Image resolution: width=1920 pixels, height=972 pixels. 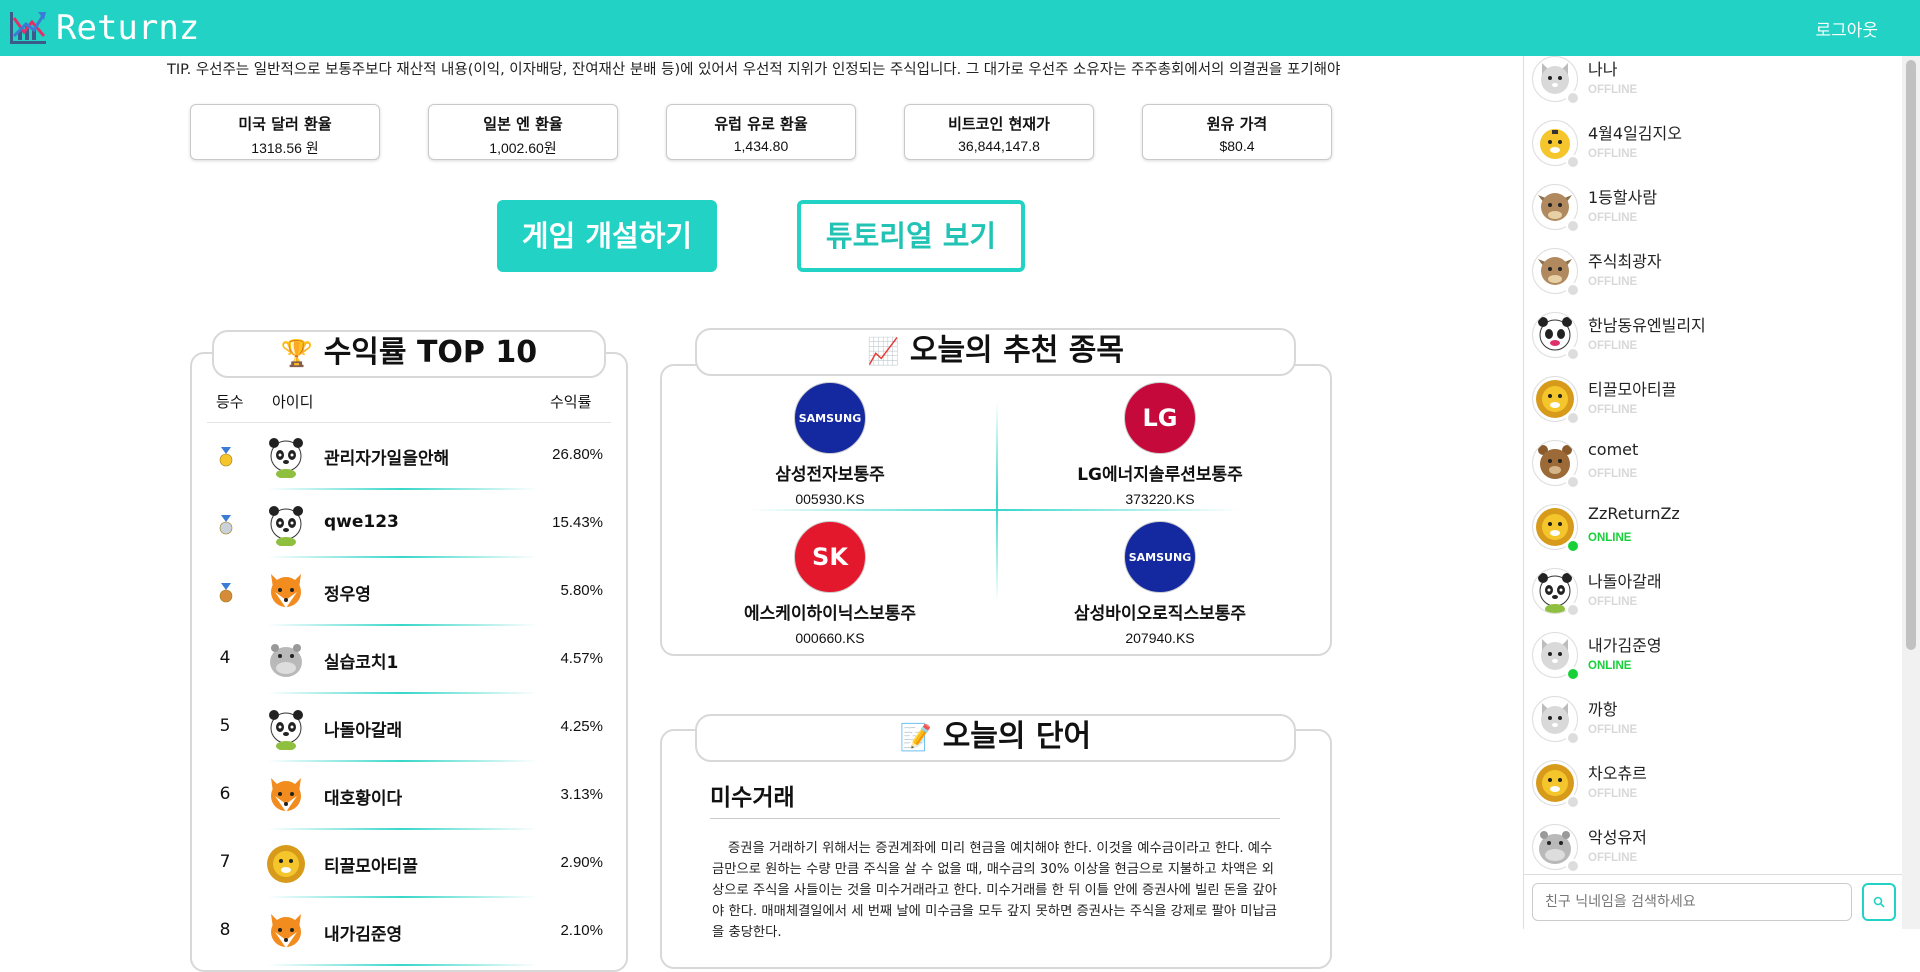 I want to click on ranking-row: 정우영 5.80%, so click(x=409, y=592).